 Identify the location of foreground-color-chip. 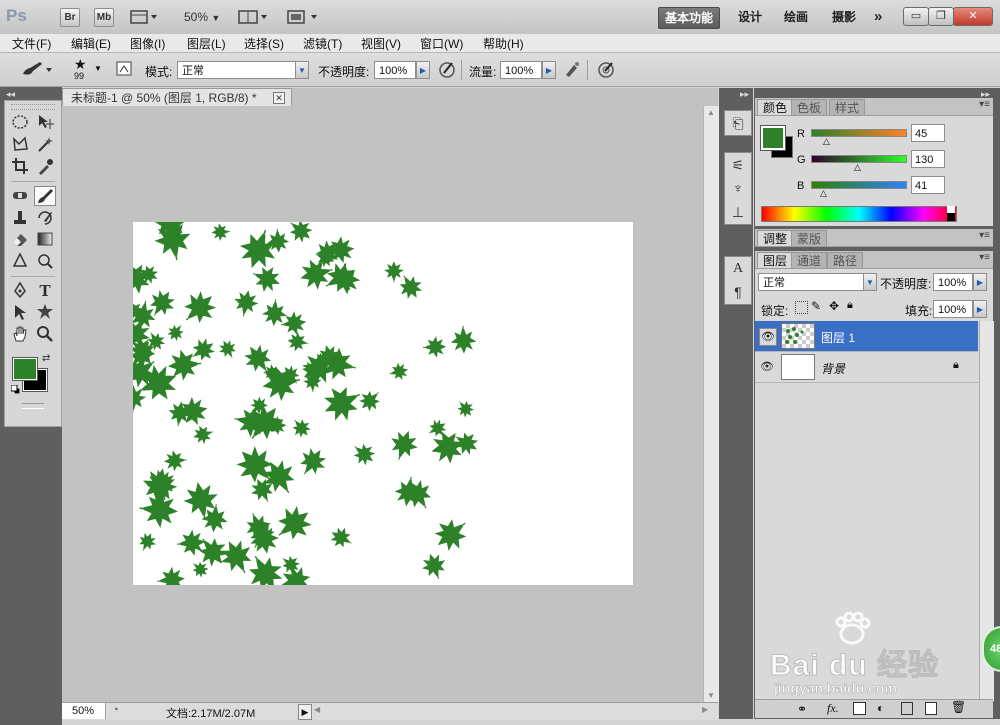
(773, 138).